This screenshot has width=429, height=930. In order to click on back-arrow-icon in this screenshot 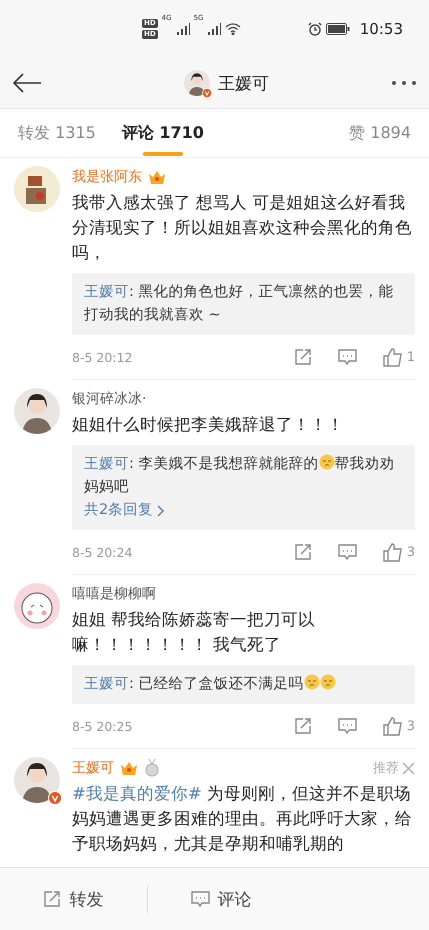, I will do `click(27, 83)`.